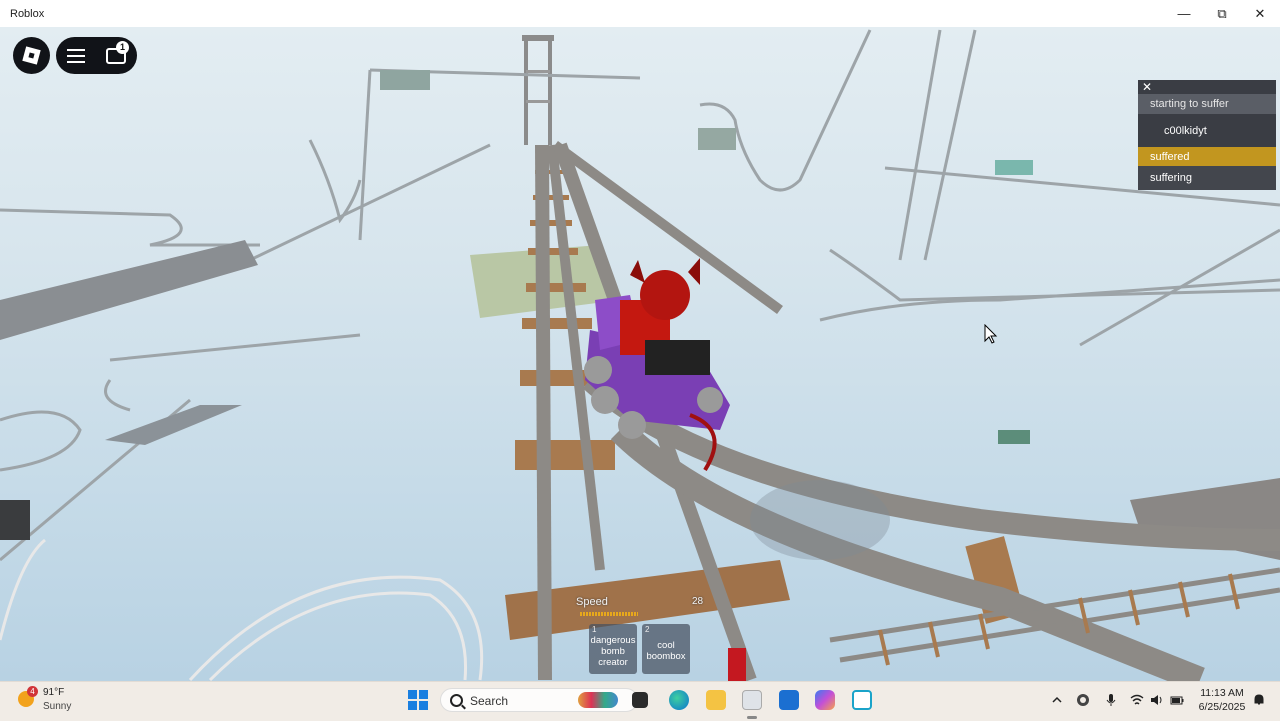 The image size is (1280, 721). What do you see at coordinates (1222, 693) in the screenshot?
I see `clock-time: 11:13 AM` at bounding box center [1222, 693].